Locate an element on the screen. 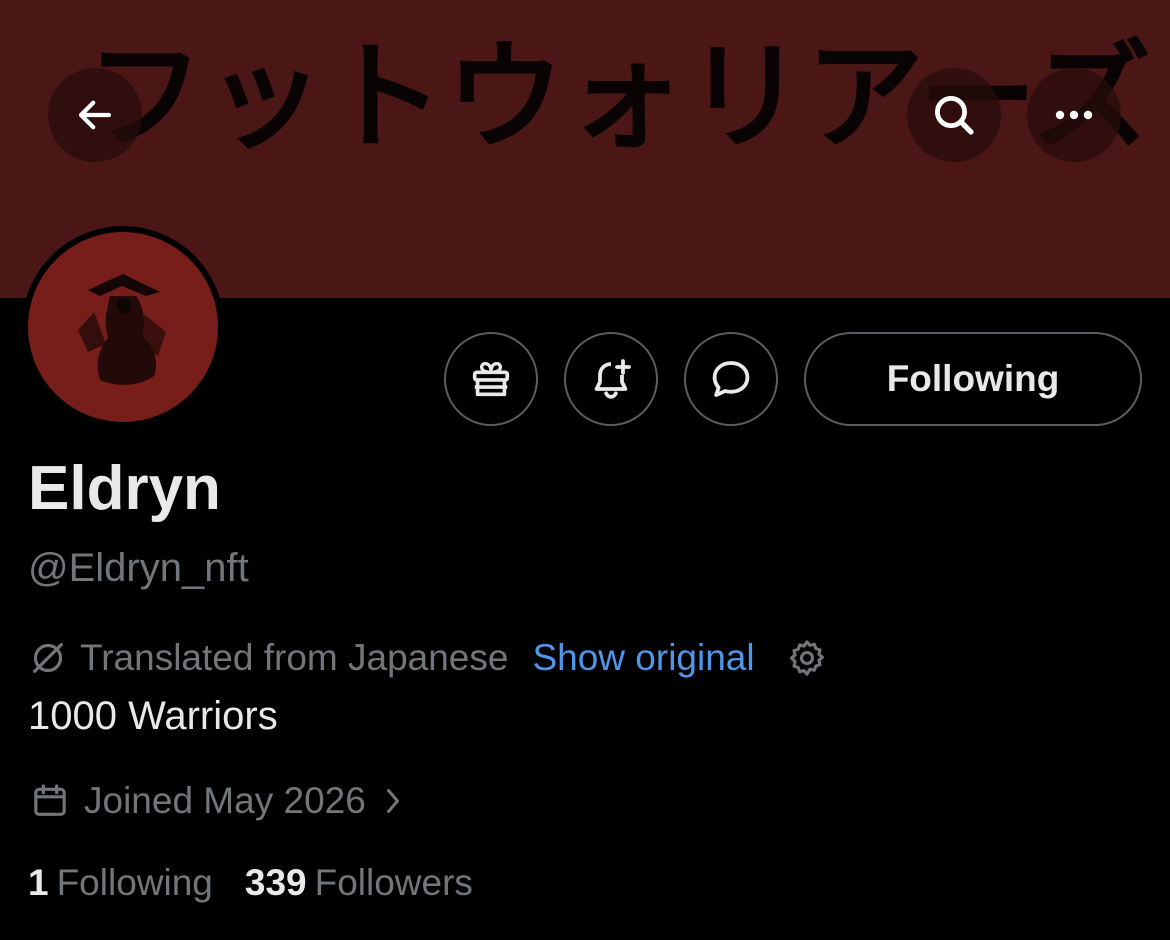 The image size is (1170, 940). bell-plus-icon is located at coordinates (612, 379).